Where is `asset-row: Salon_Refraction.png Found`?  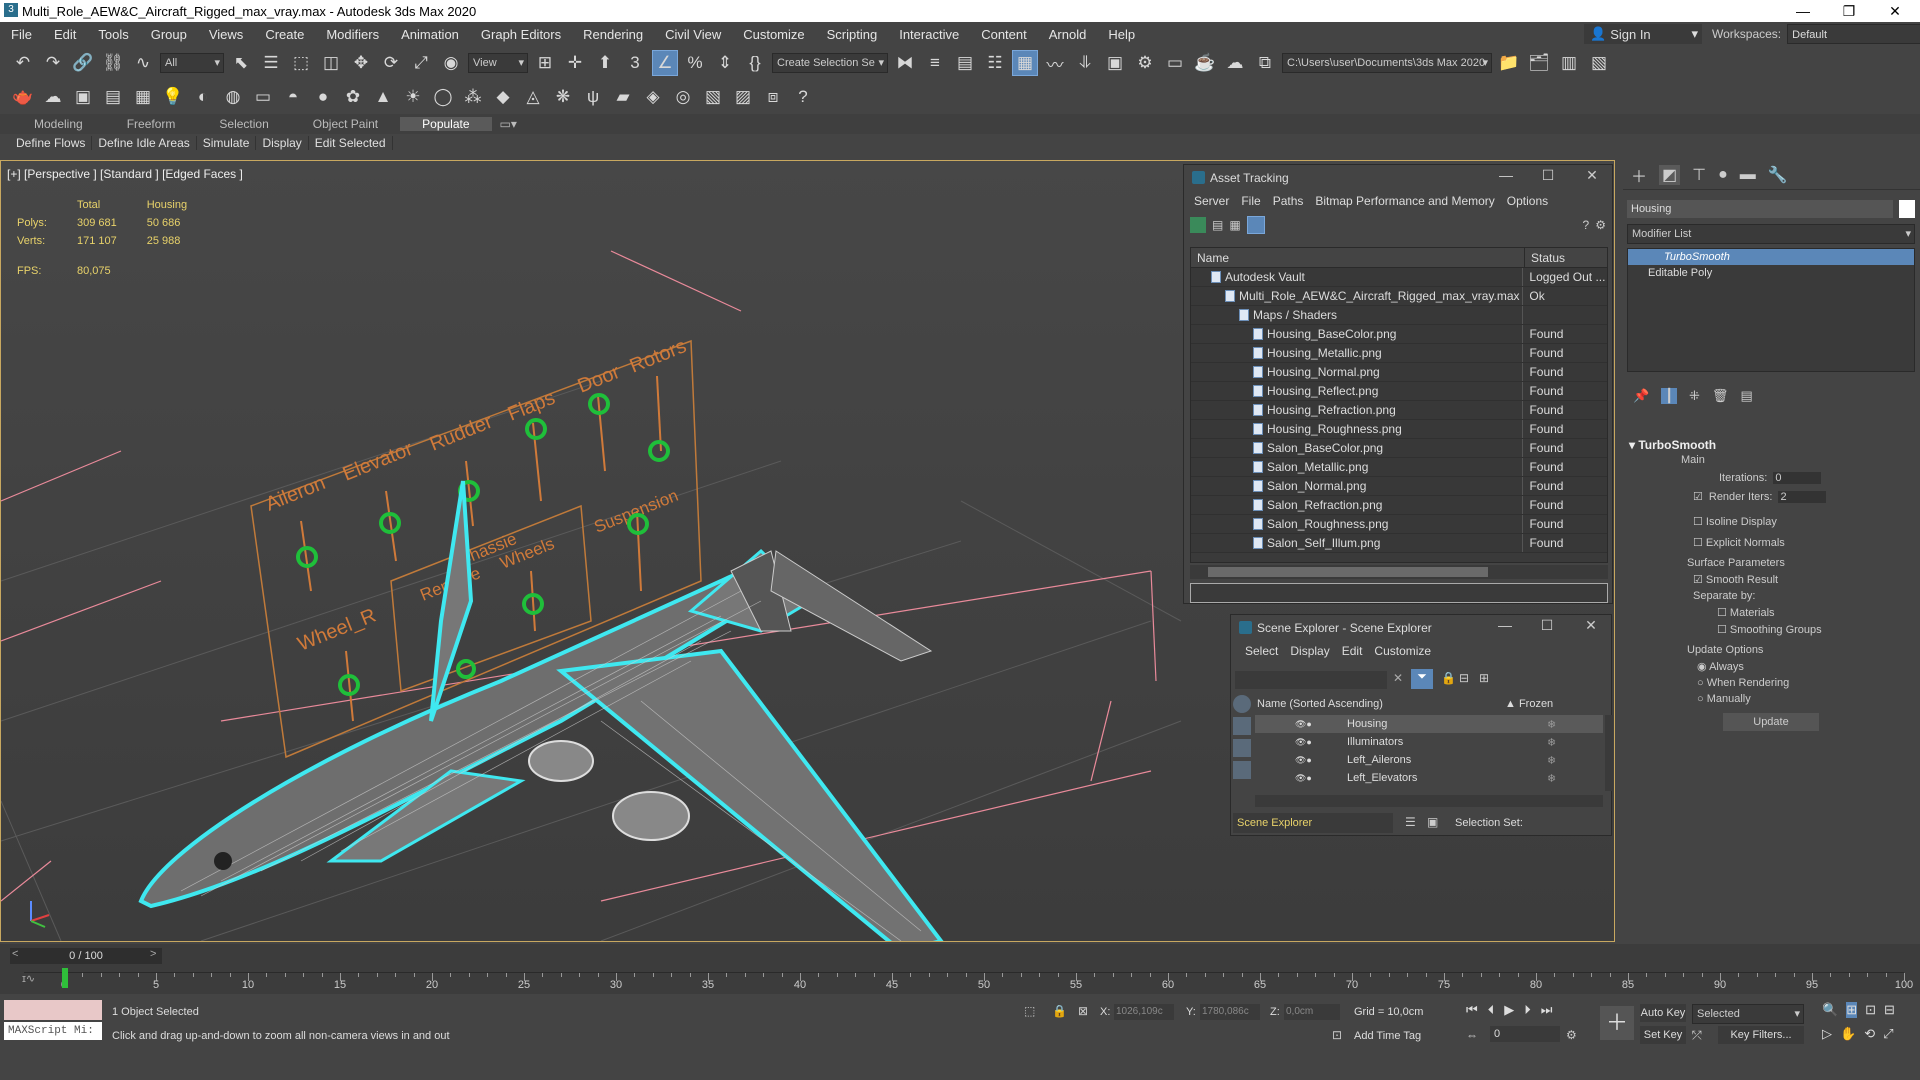
asset-row: Salon_Refraction.png Found is located at coordinates (1399, 505).